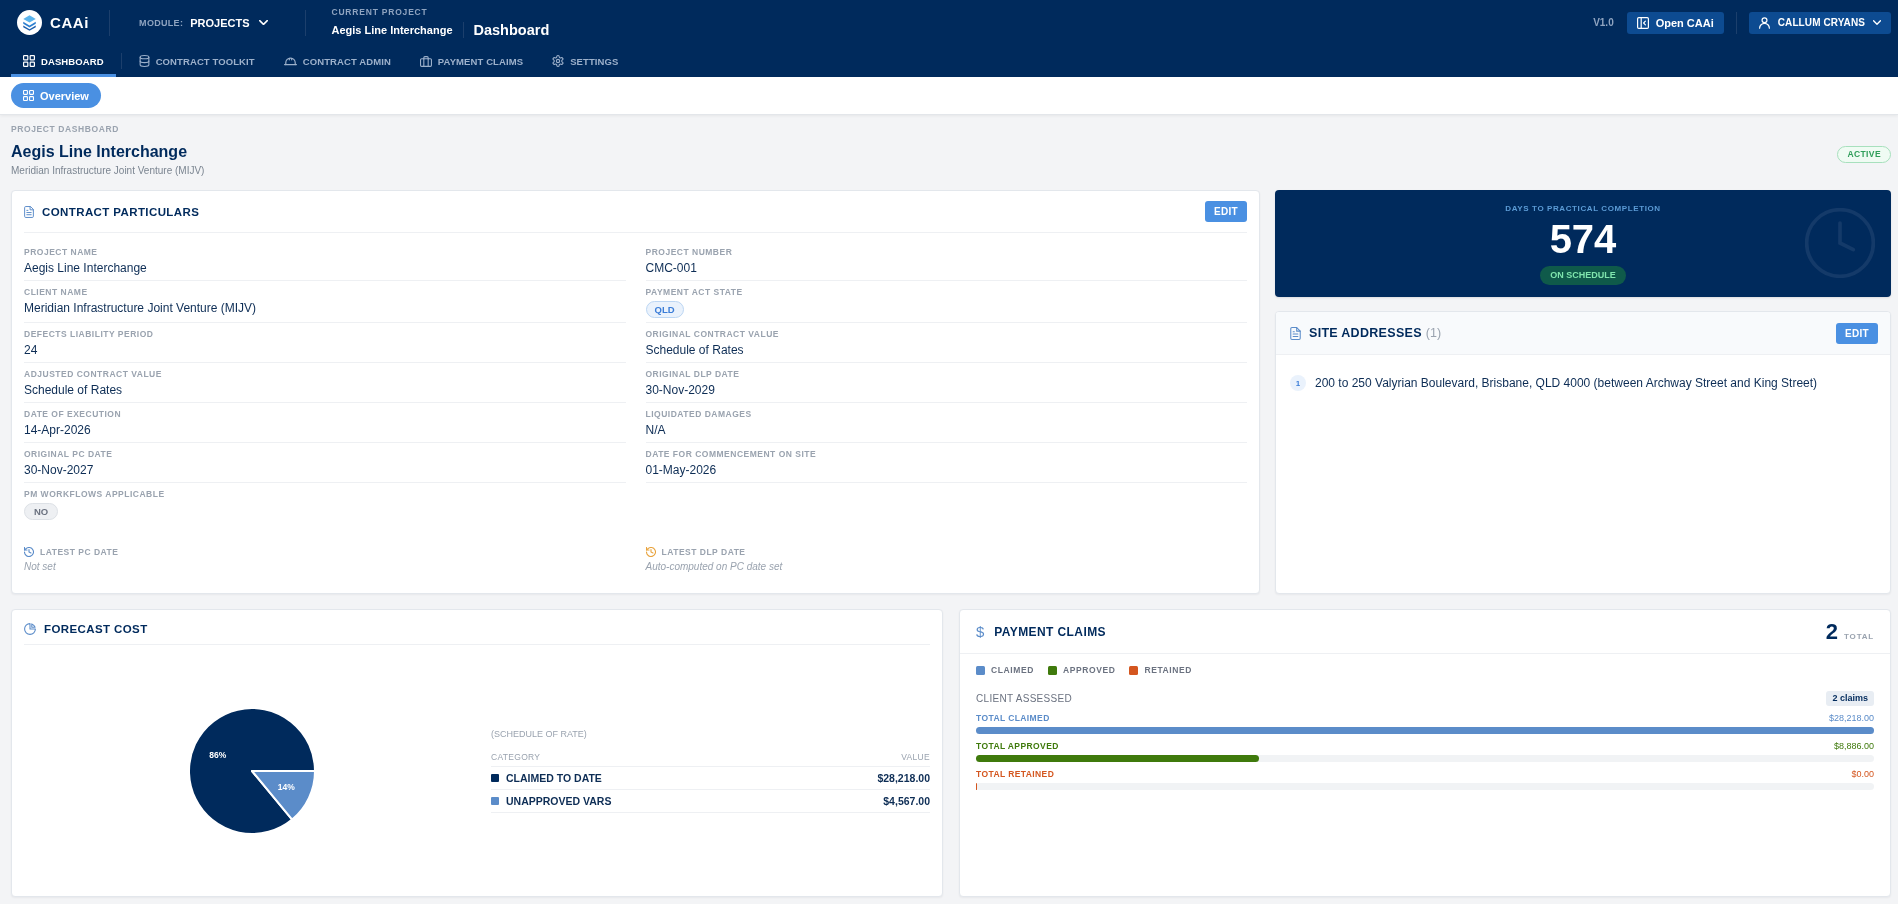 The image size is (1898, 904). I want to click on field-value: 24, so click(31, 350).